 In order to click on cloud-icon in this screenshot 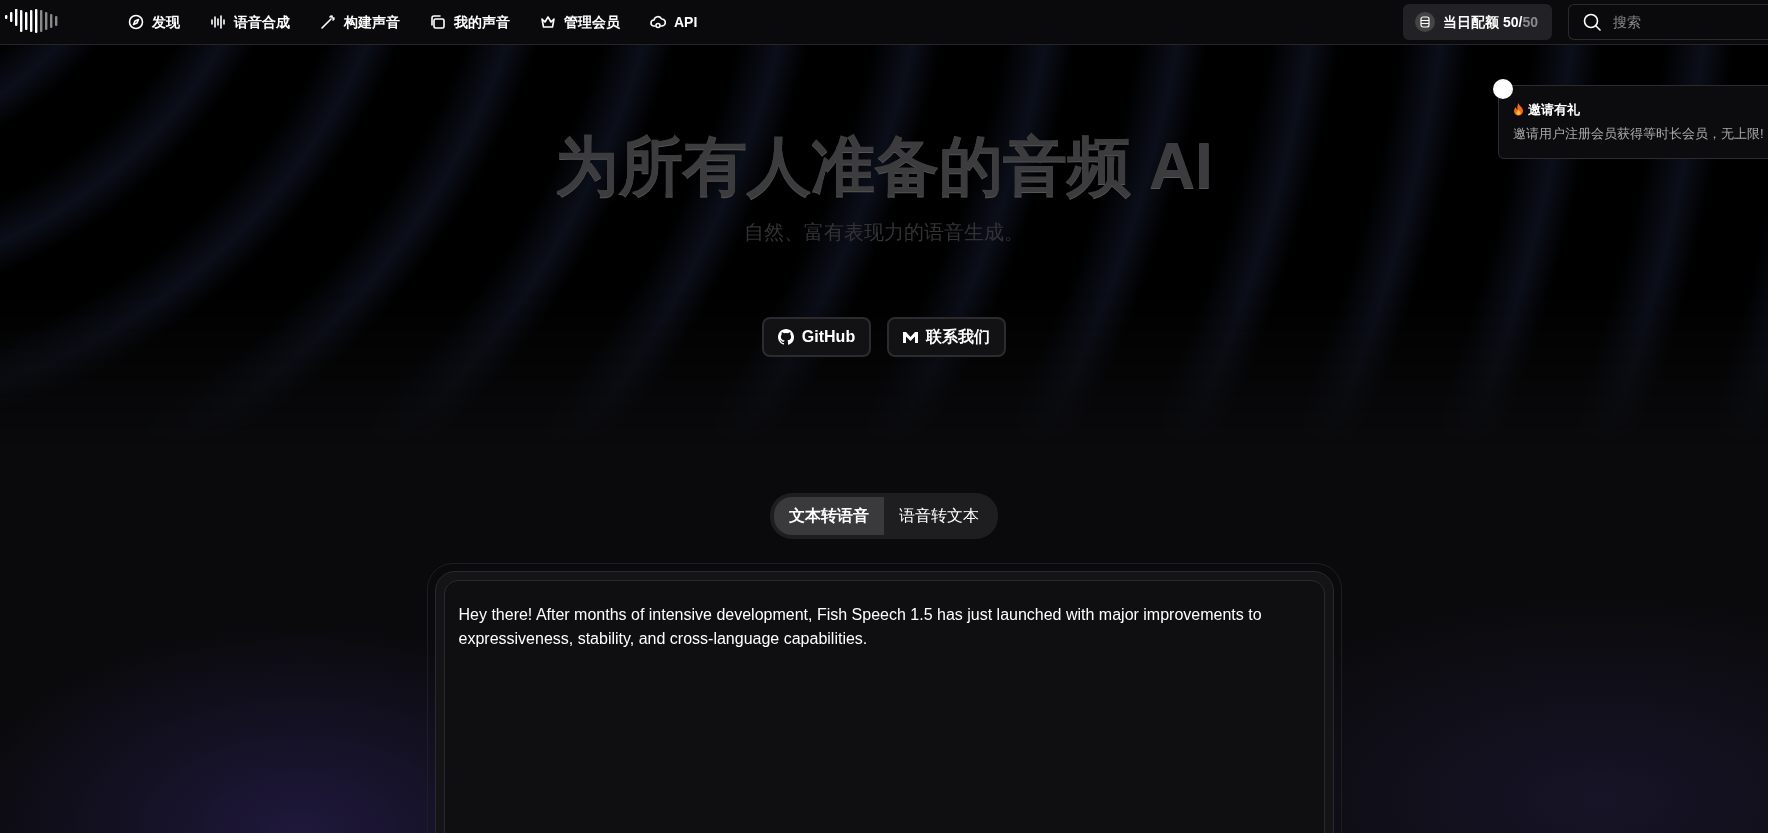, I will do `click(658, 22)`.